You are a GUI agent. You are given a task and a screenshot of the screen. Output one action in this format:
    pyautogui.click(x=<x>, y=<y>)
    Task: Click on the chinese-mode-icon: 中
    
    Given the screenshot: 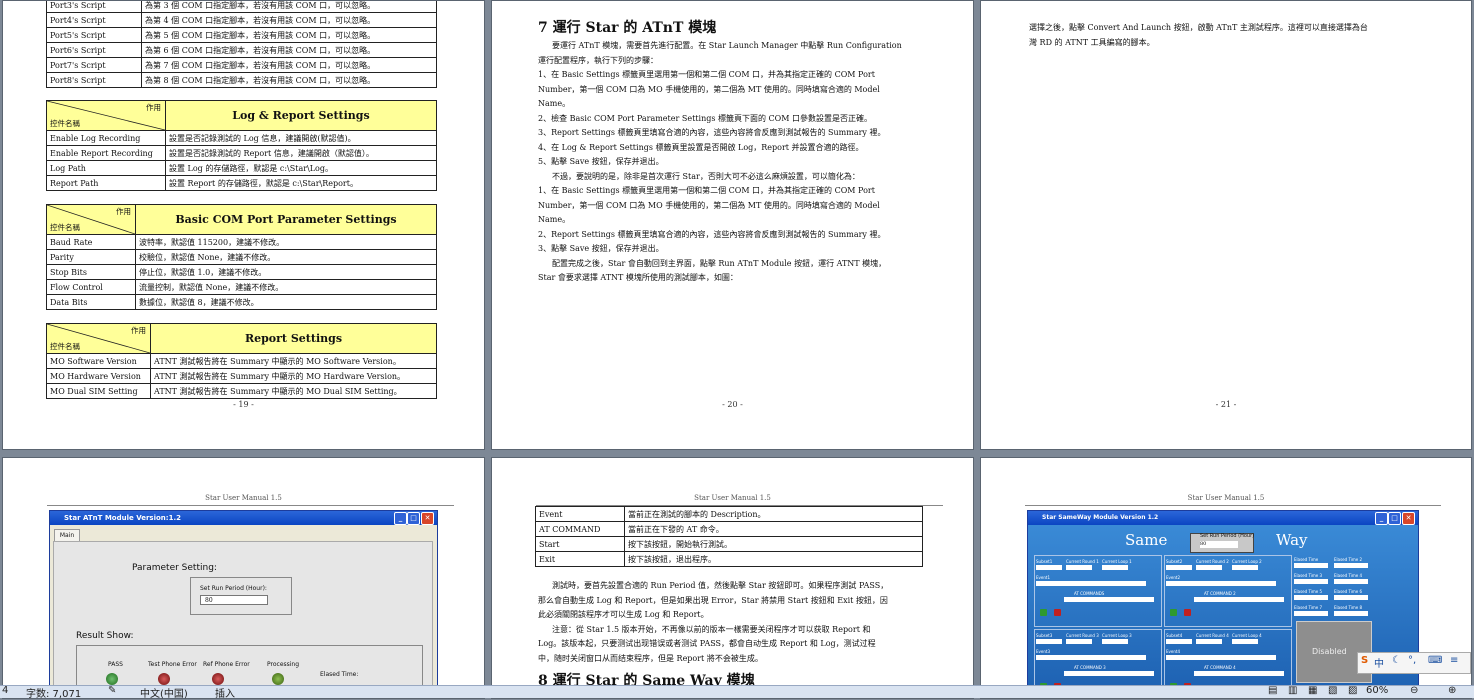 What is the action you would take?
    pyautogui.click(x=1379, y=662)
    